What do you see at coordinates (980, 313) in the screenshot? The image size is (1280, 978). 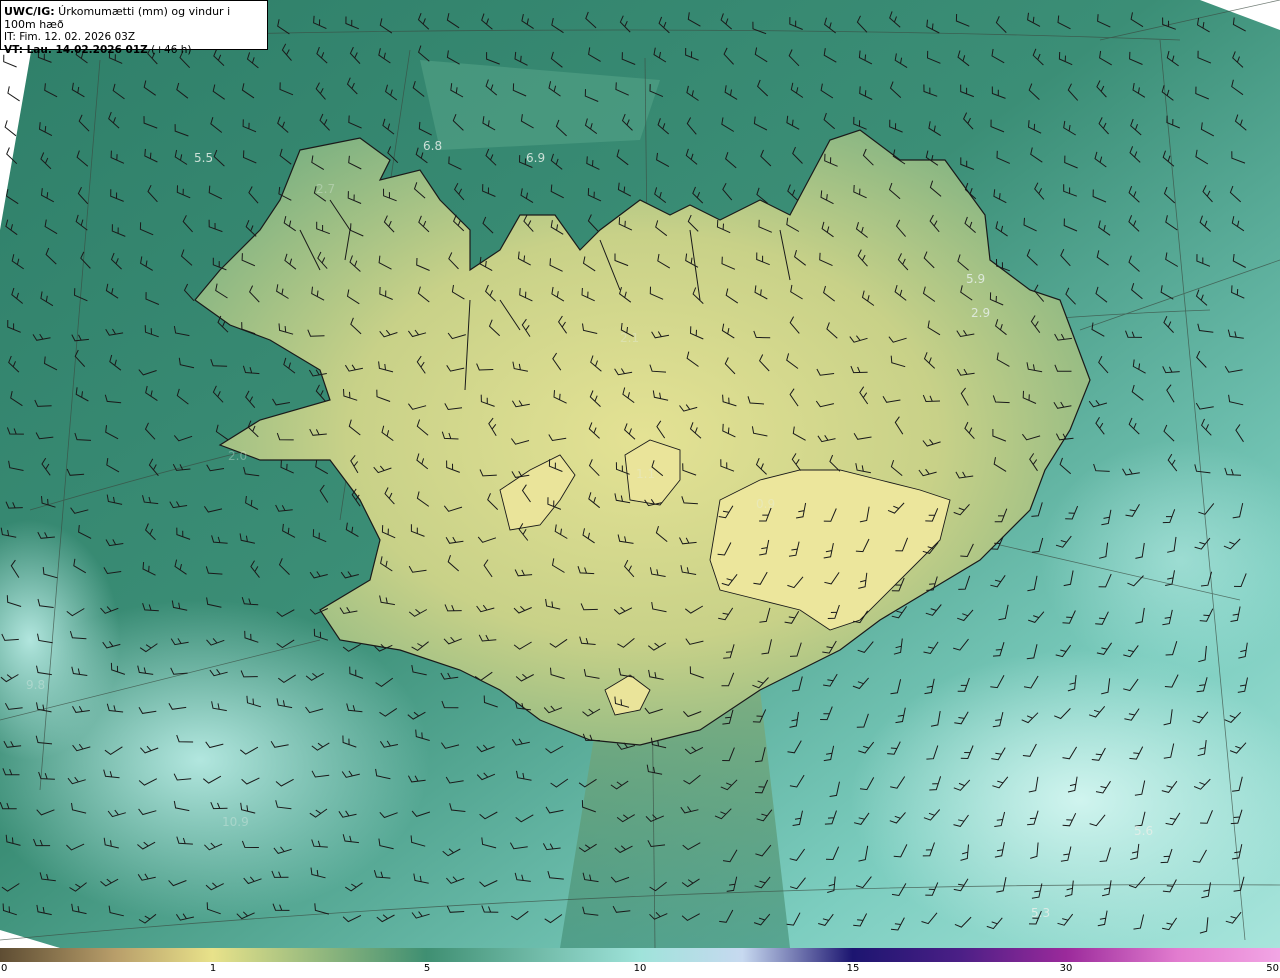 I see `value-label: 2.9` at bounding box center [980, 313].